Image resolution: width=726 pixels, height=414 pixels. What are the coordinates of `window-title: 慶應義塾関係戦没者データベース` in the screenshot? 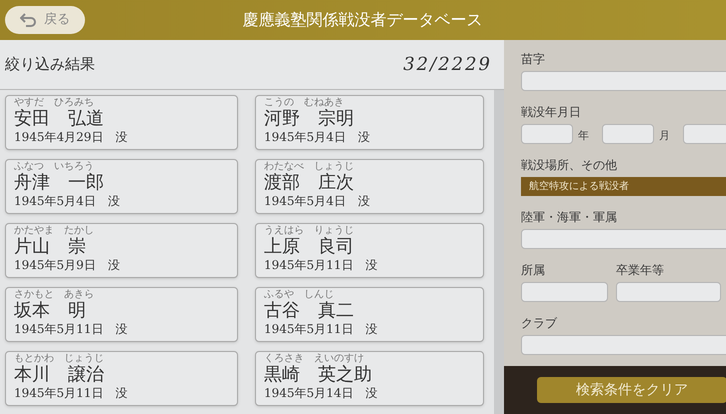 It's located at (363, 20).